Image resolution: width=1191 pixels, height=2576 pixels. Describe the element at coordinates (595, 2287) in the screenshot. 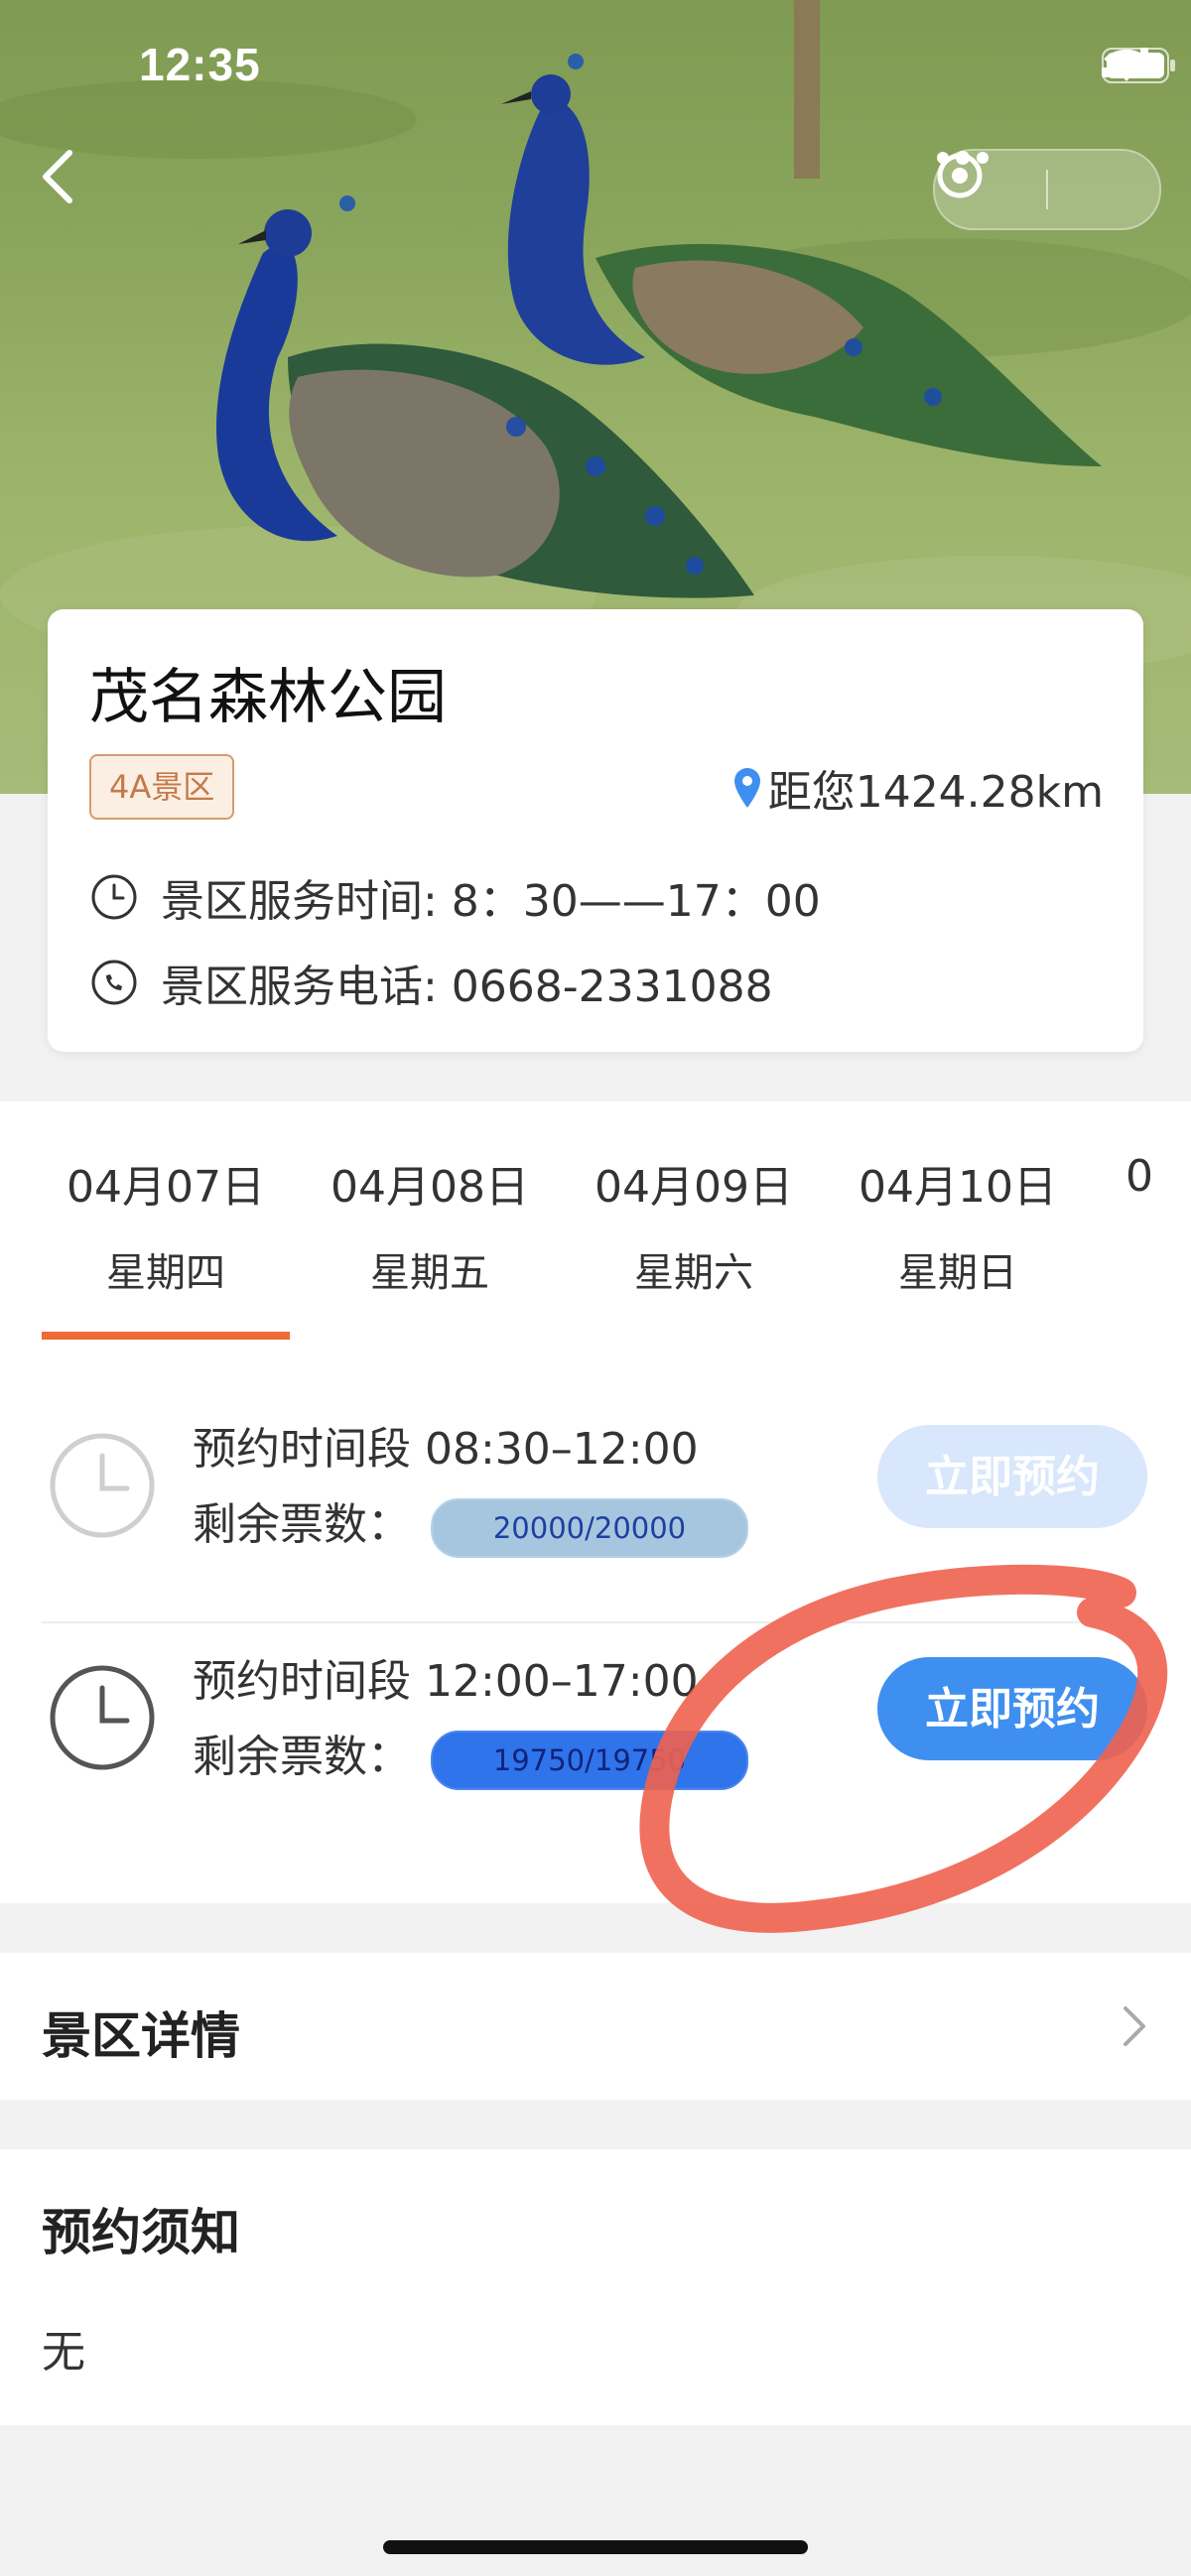

I see `booking-notice-section: 预约须知 无` at that location.